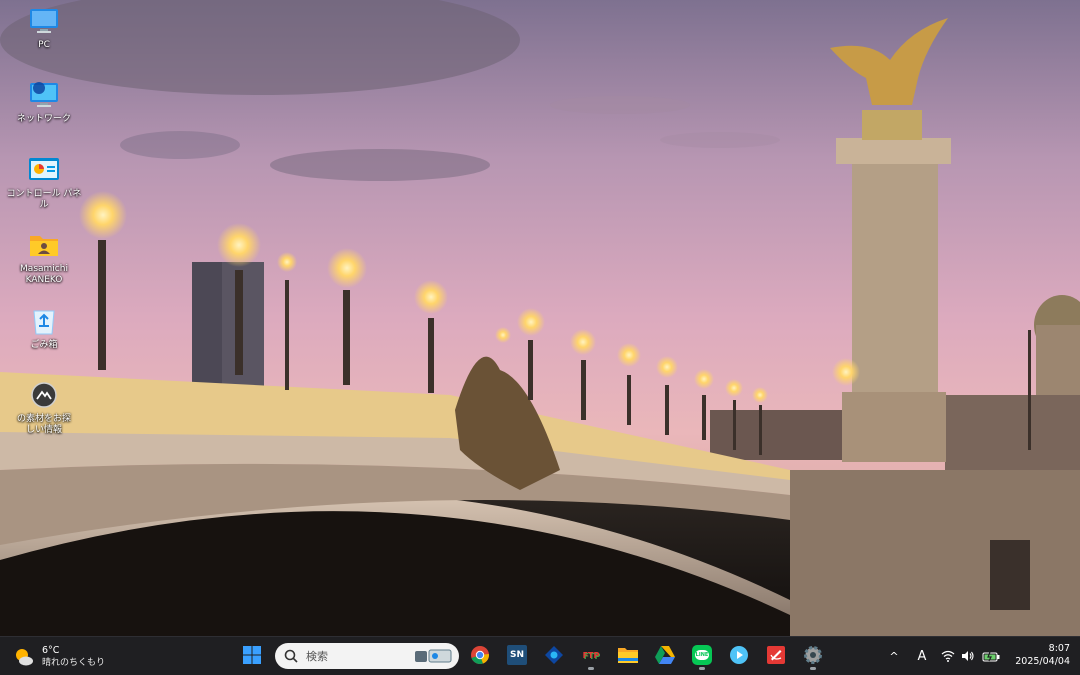  I want to click on taskbar-app-ftp: FTP, so click(591, 655).